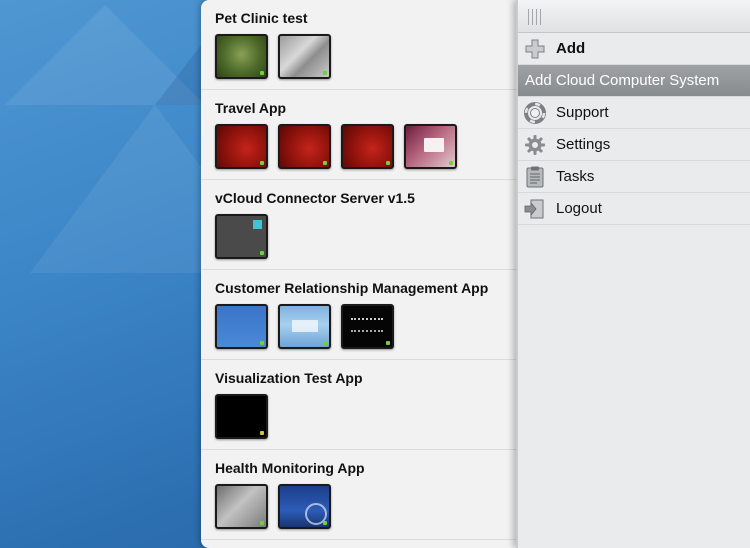 The height and width of the screenshot is (548, 750). Describe the element at coordinates (575, 176) in the screenshot. I see `tasks-label: Tasks` at that location.